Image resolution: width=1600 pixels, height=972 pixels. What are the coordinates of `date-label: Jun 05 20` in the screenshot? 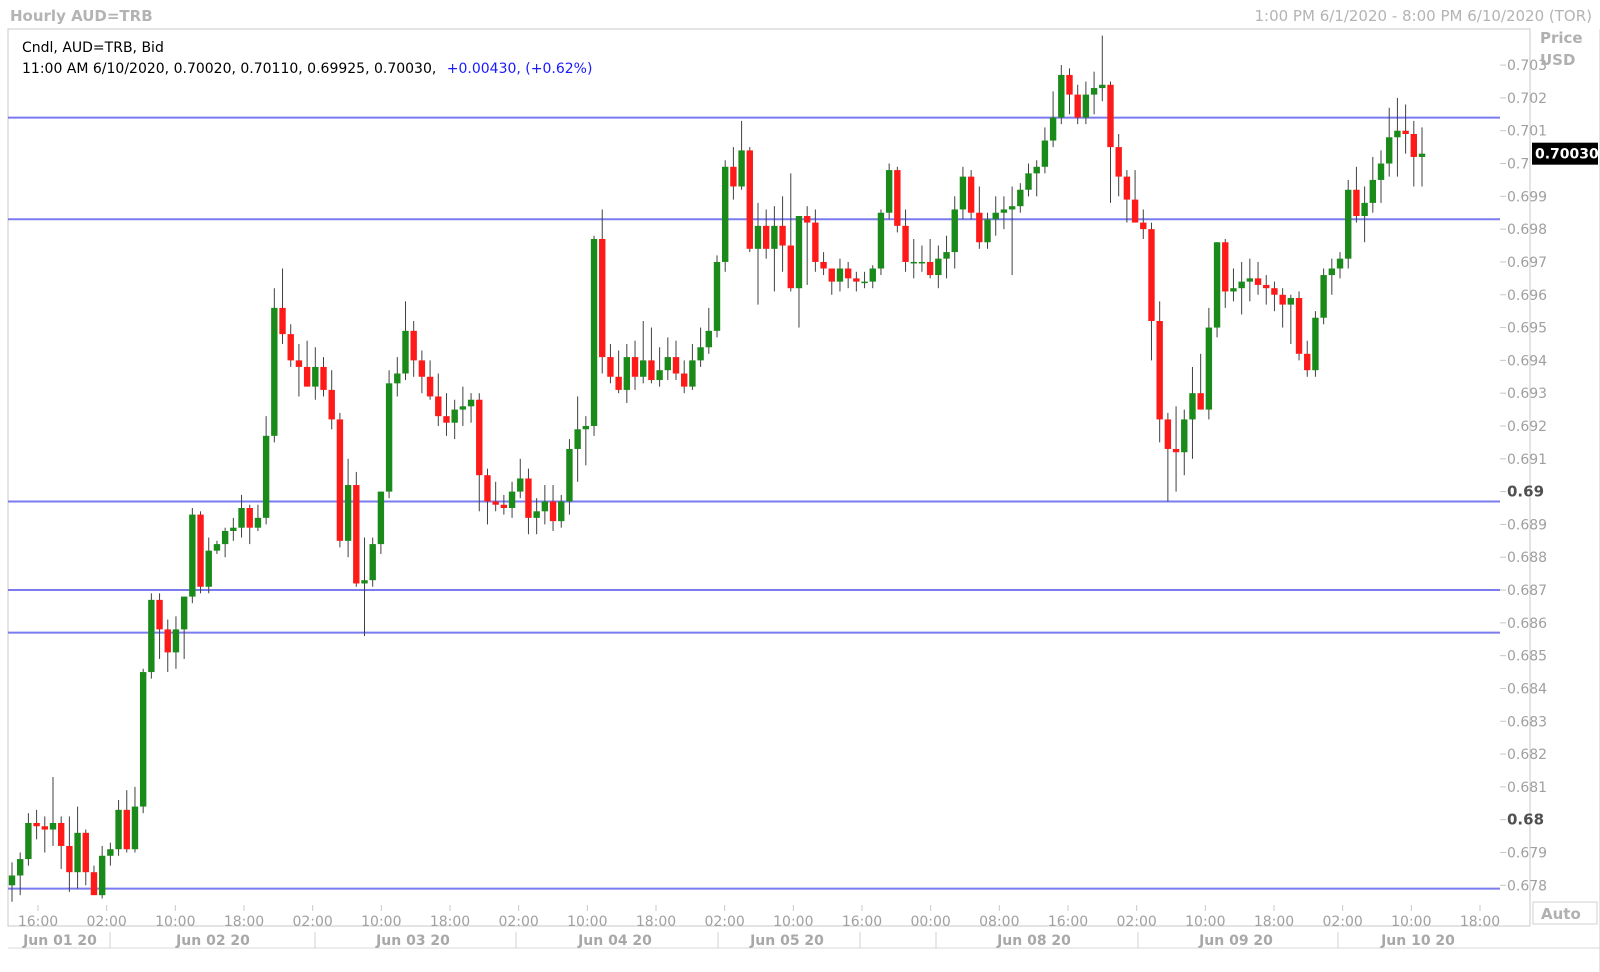 It's located at (786, 941).